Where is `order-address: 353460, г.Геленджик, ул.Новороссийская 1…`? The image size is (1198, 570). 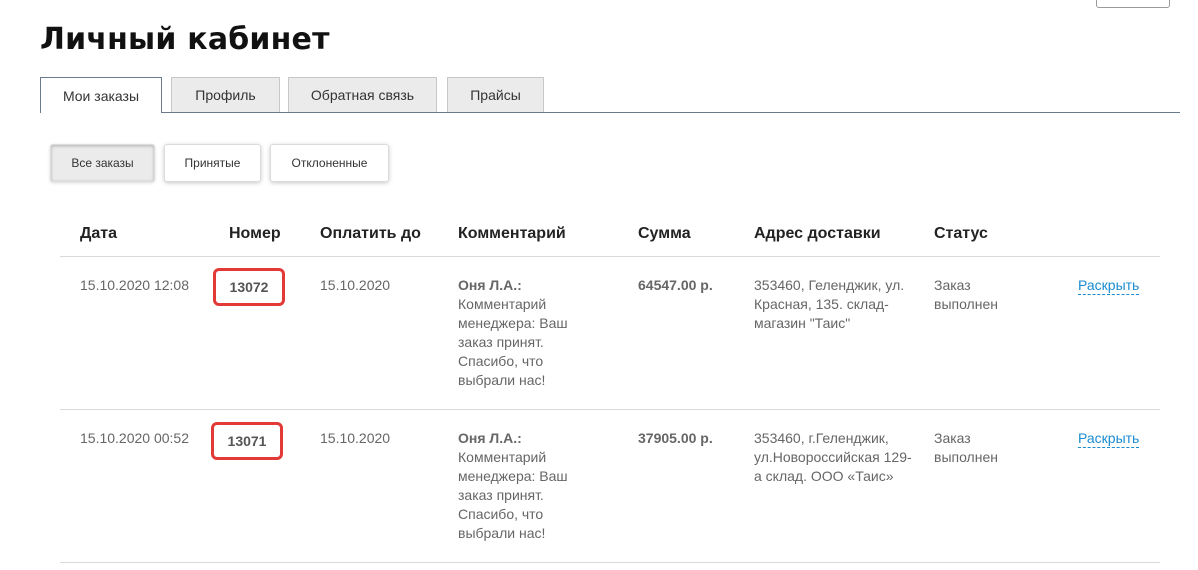
order-address: 353460, г.Геленджик, ул.Новороссийская 1… is located at coordinates (833, 457).